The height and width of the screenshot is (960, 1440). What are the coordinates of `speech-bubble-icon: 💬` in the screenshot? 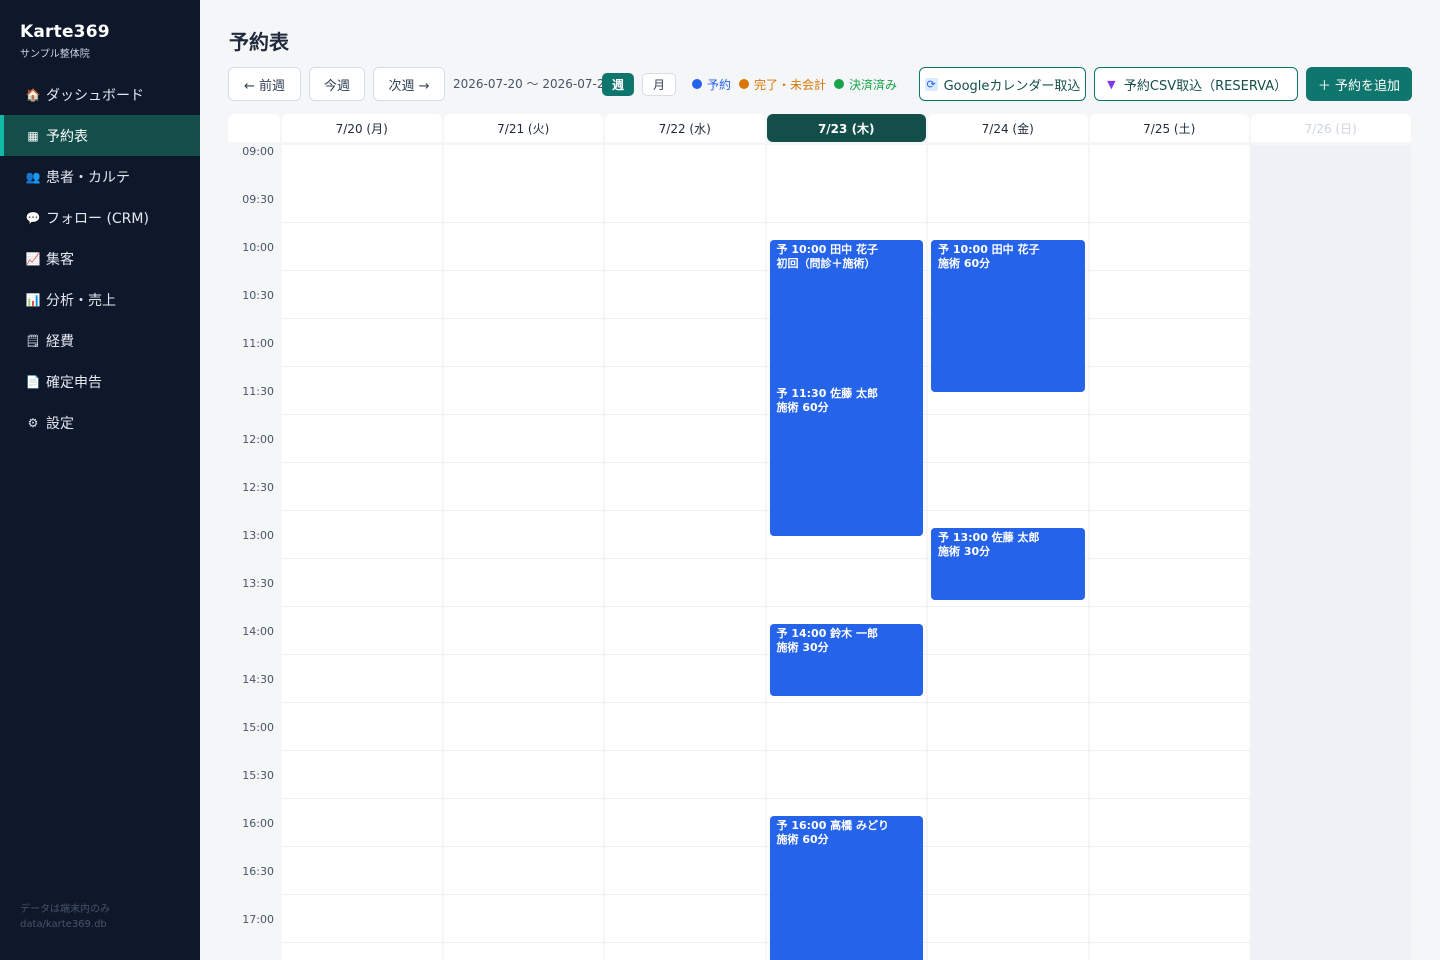 It's located at (33, 217).